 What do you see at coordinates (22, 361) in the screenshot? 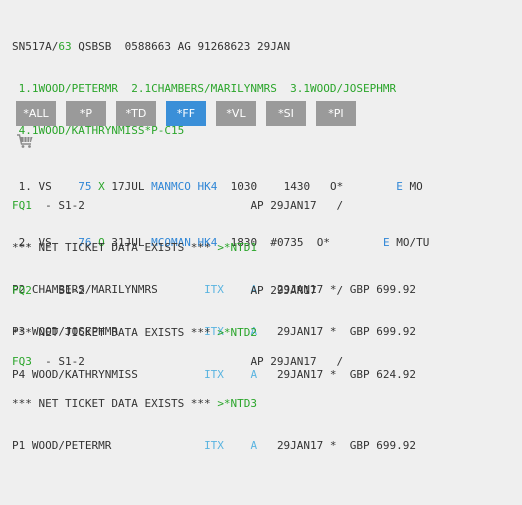
I see `fare-quote-id: FQ3` at bounding box center [22, 361].